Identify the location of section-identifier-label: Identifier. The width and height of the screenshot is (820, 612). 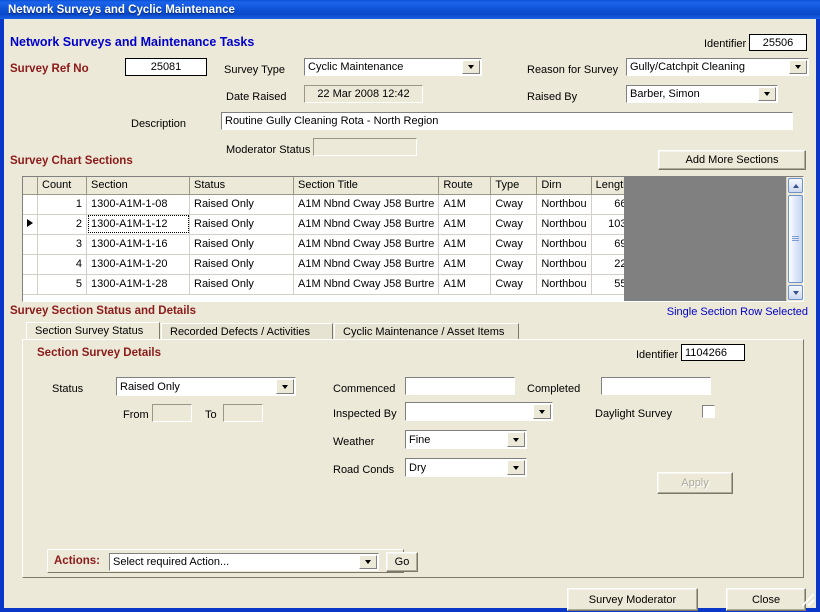
(657, 355).